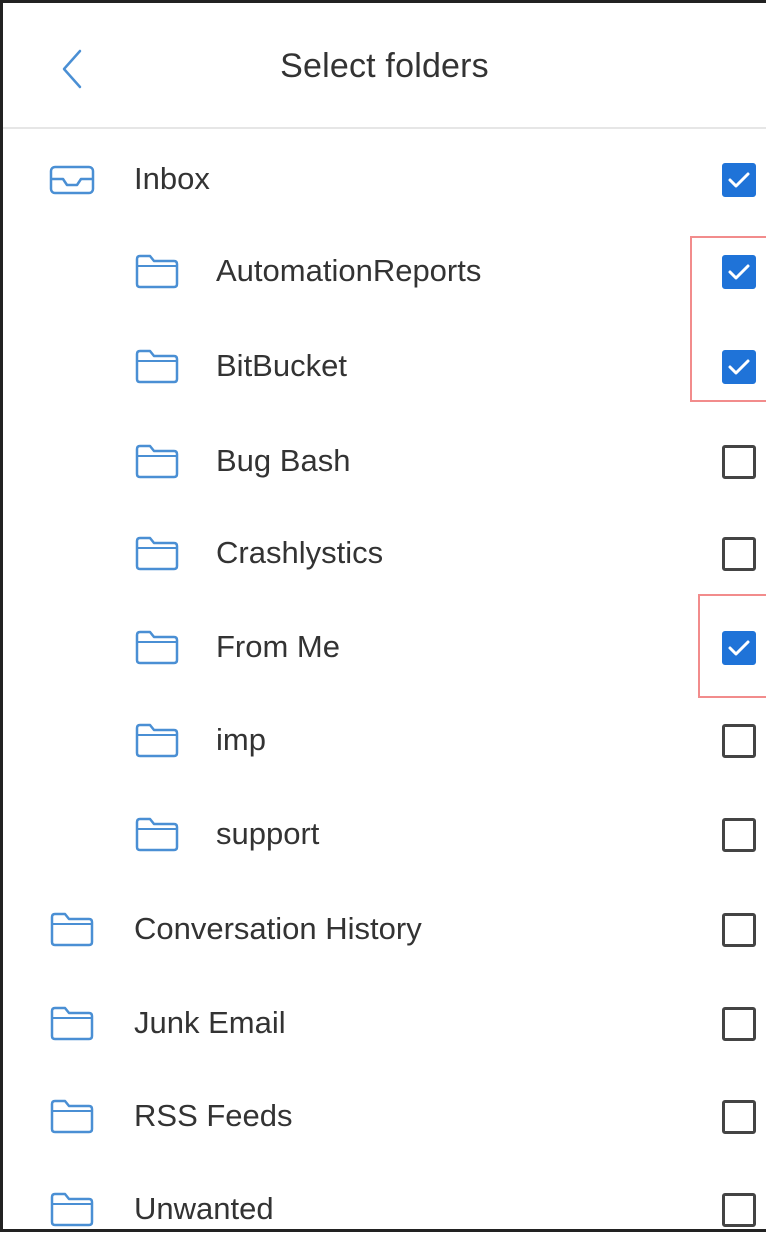 The height and width of the screenshot is (1257, 766). What do you see at coordinates (300, 552) in the screenshot?
I see `folder-label: Crashlystics` at bounding box center [300, 552].